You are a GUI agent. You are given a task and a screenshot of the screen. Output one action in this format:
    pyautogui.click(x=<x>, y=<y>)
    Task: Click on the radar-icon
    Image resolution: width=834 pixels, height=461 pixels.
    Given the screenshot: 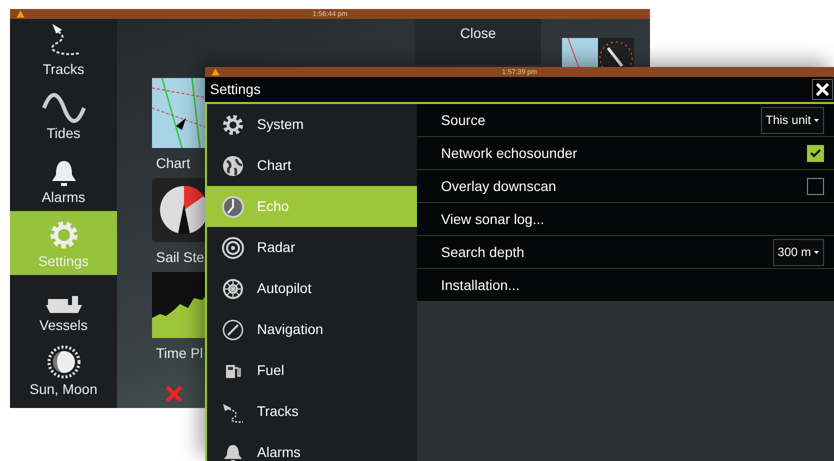 What is the action you would take?
    pyautogui.click(x=233, y=247)
    